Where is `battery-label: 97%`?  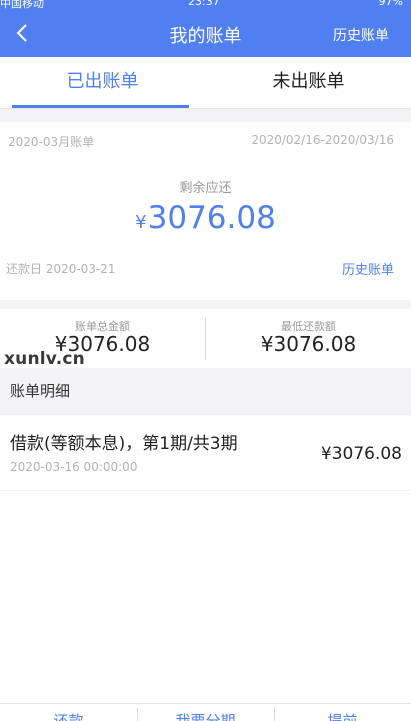
battery-label: 97% is located at coordinates (390, 4).